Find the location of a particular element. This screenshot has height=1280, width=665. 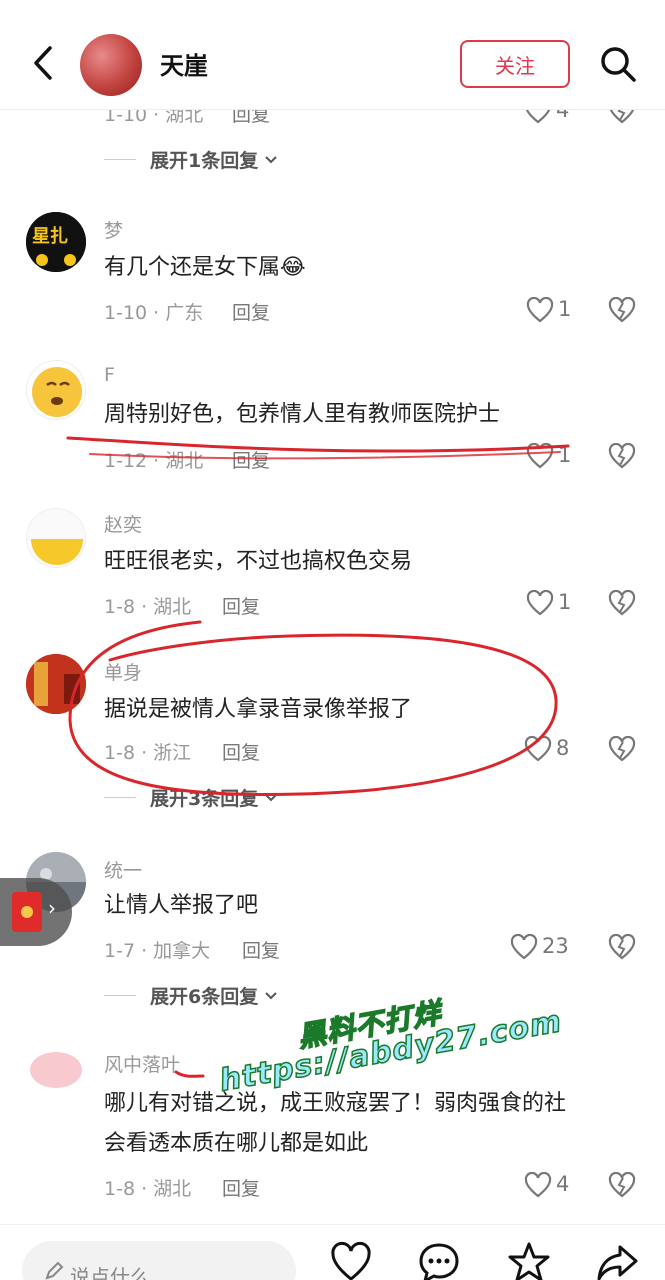

follow-button: 关注 is located at coordinates (515, 64).